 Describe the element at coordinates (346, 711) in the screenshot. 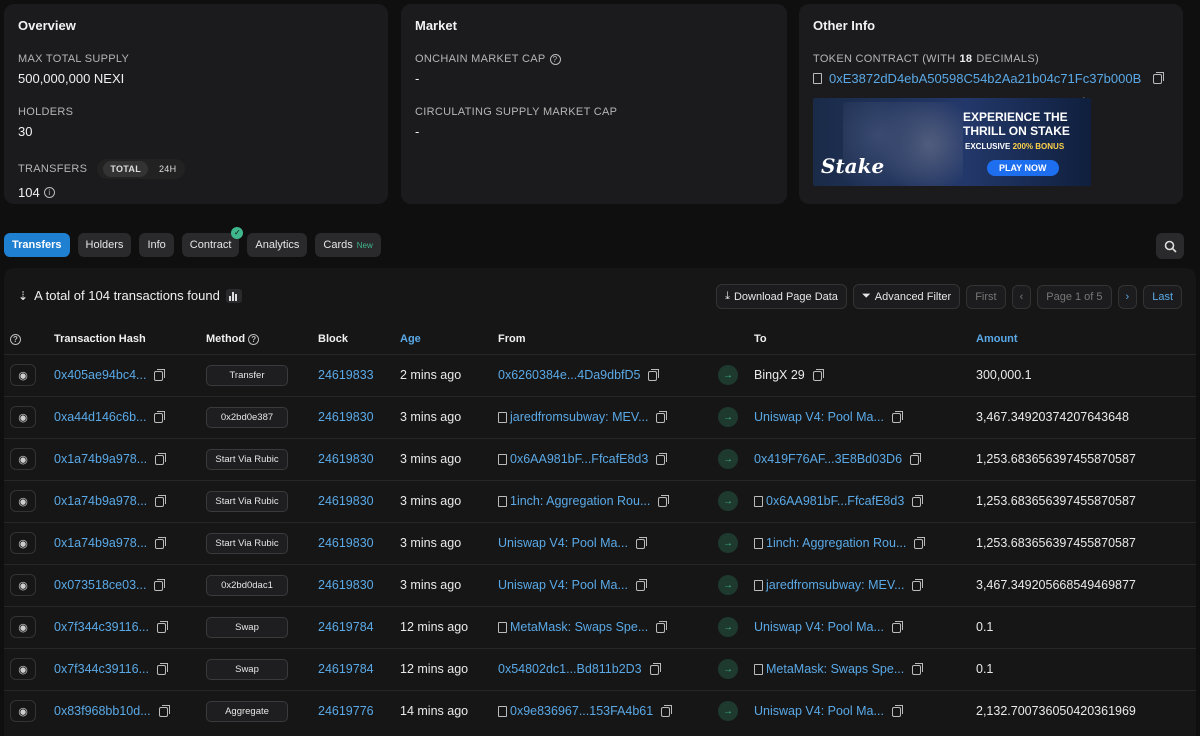

I see `block-link: 24619776` at that location.